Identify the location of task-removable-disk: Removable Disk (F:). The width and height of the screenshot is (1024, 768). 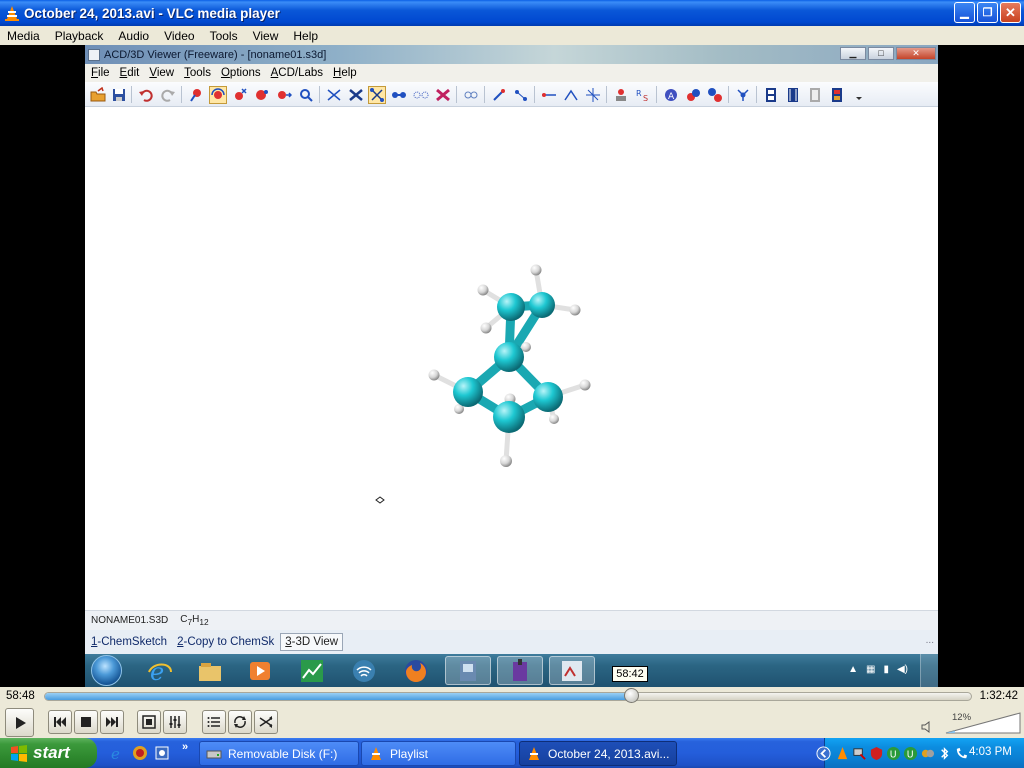
(279, 753).